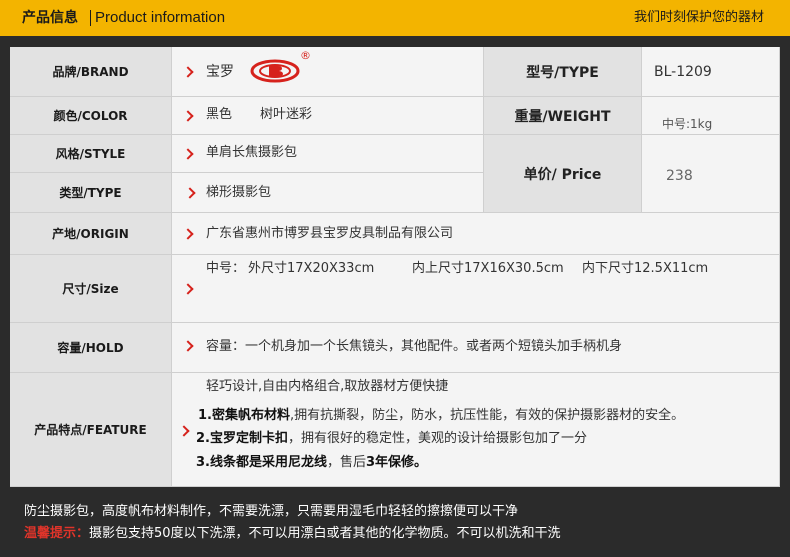  Describe the element at coordinates (160, 17) in the screenshot. I see `header-subtitle: Product information` at that location.